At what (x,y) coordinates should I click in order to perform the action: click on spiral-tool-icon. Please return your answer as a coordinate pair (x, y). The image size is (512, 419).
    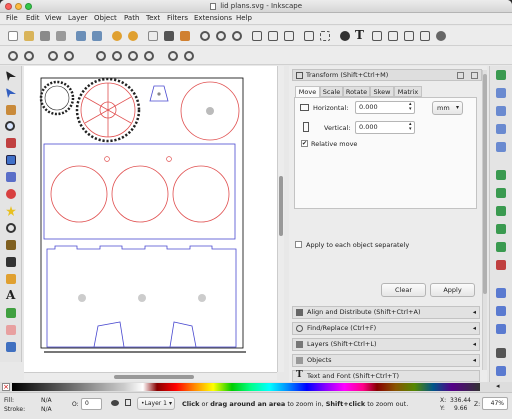
    Looking at the image, I should click on (11, 228).